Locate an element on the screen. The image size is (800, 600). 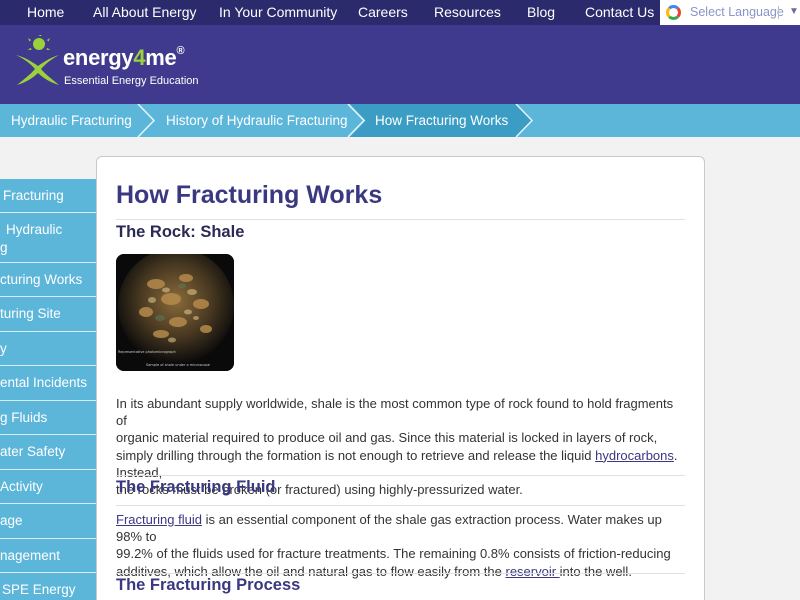
nav-all-about-energy: All About Energy is located at coordinates (145, 12).